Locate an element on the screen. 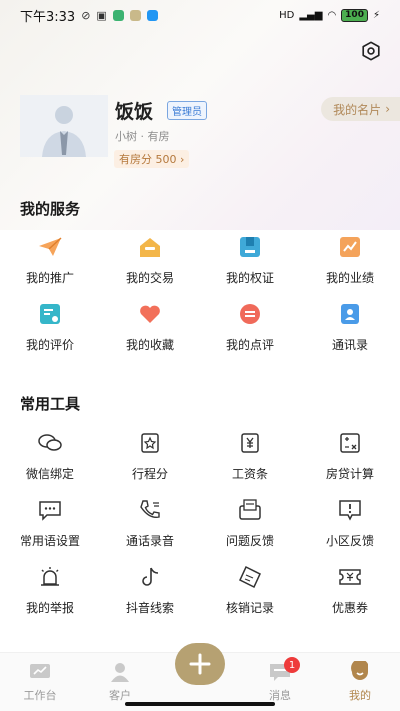  house-transaction-icon is located at coordinates (150, 247).